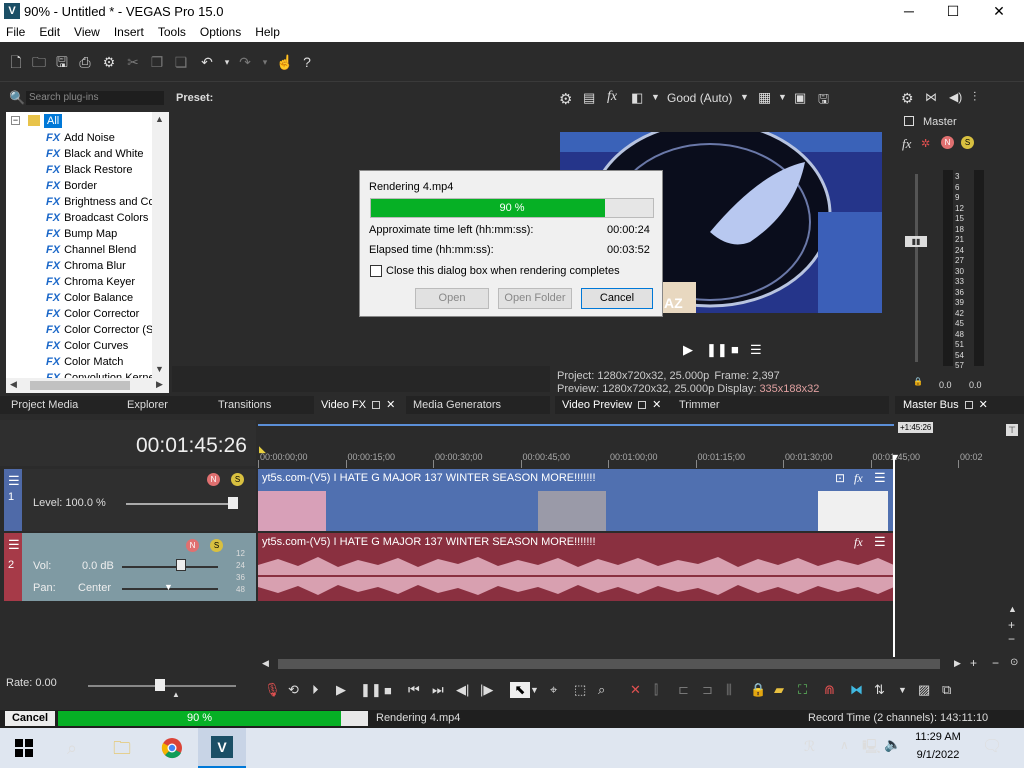 This screenshot has height=768, width=1024. What do you see at coordinates (160, 685) in the screenshot?
I see `rate-handle` at bounding box center [160, 685].